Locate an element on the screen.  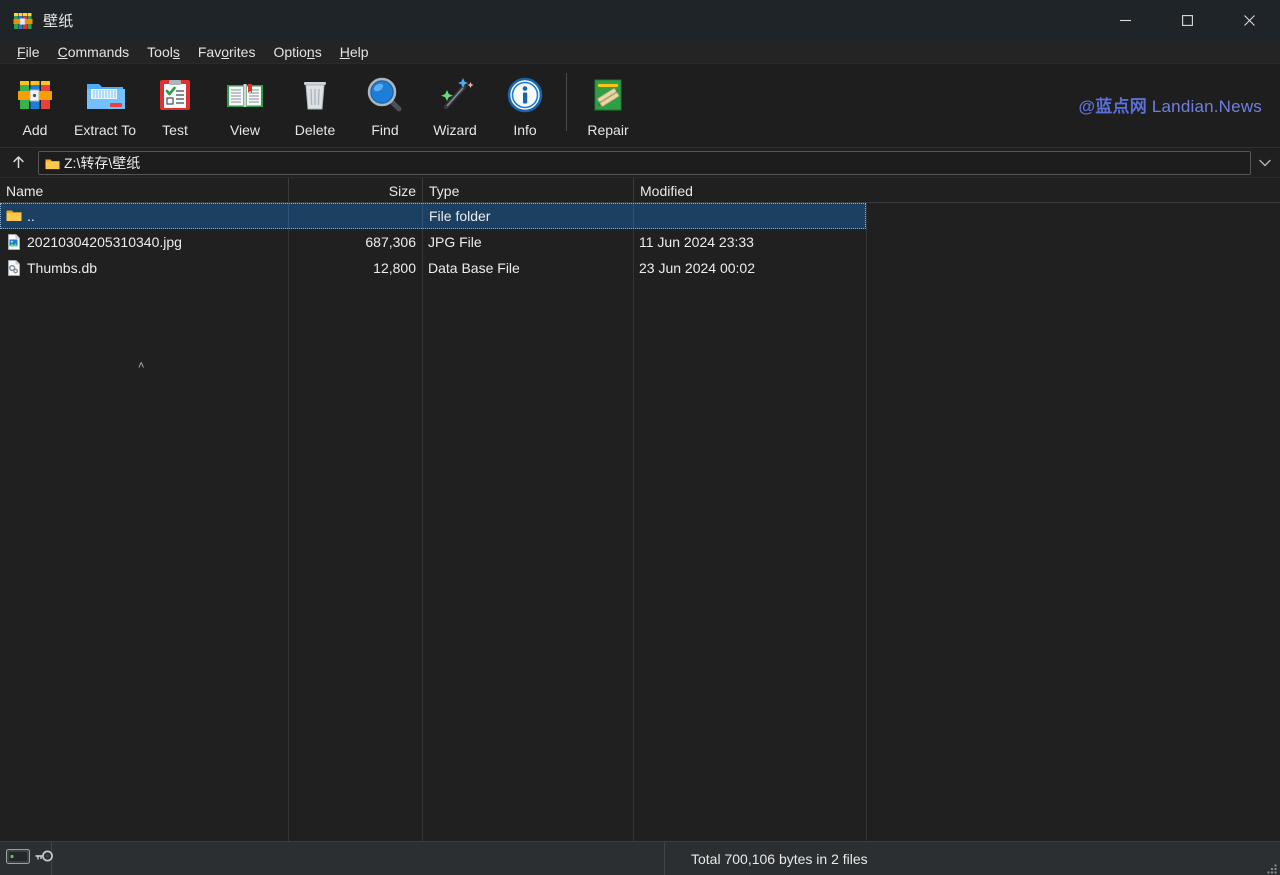
watermark: @蓝点网 Landian.News is located at coordinates (1170, 104).